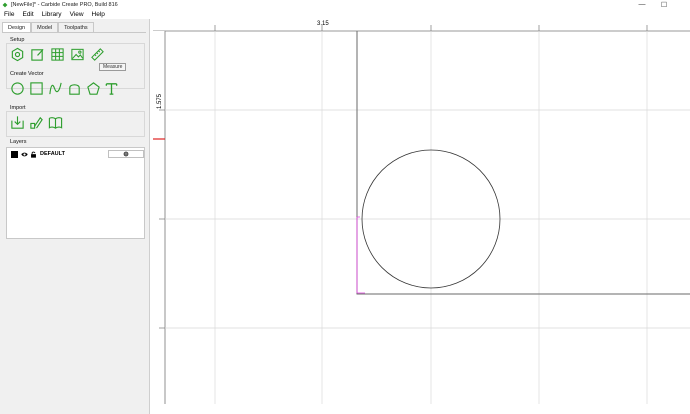 The image size is (690, 414). I want to click on gear-icon, so click(126, 154).